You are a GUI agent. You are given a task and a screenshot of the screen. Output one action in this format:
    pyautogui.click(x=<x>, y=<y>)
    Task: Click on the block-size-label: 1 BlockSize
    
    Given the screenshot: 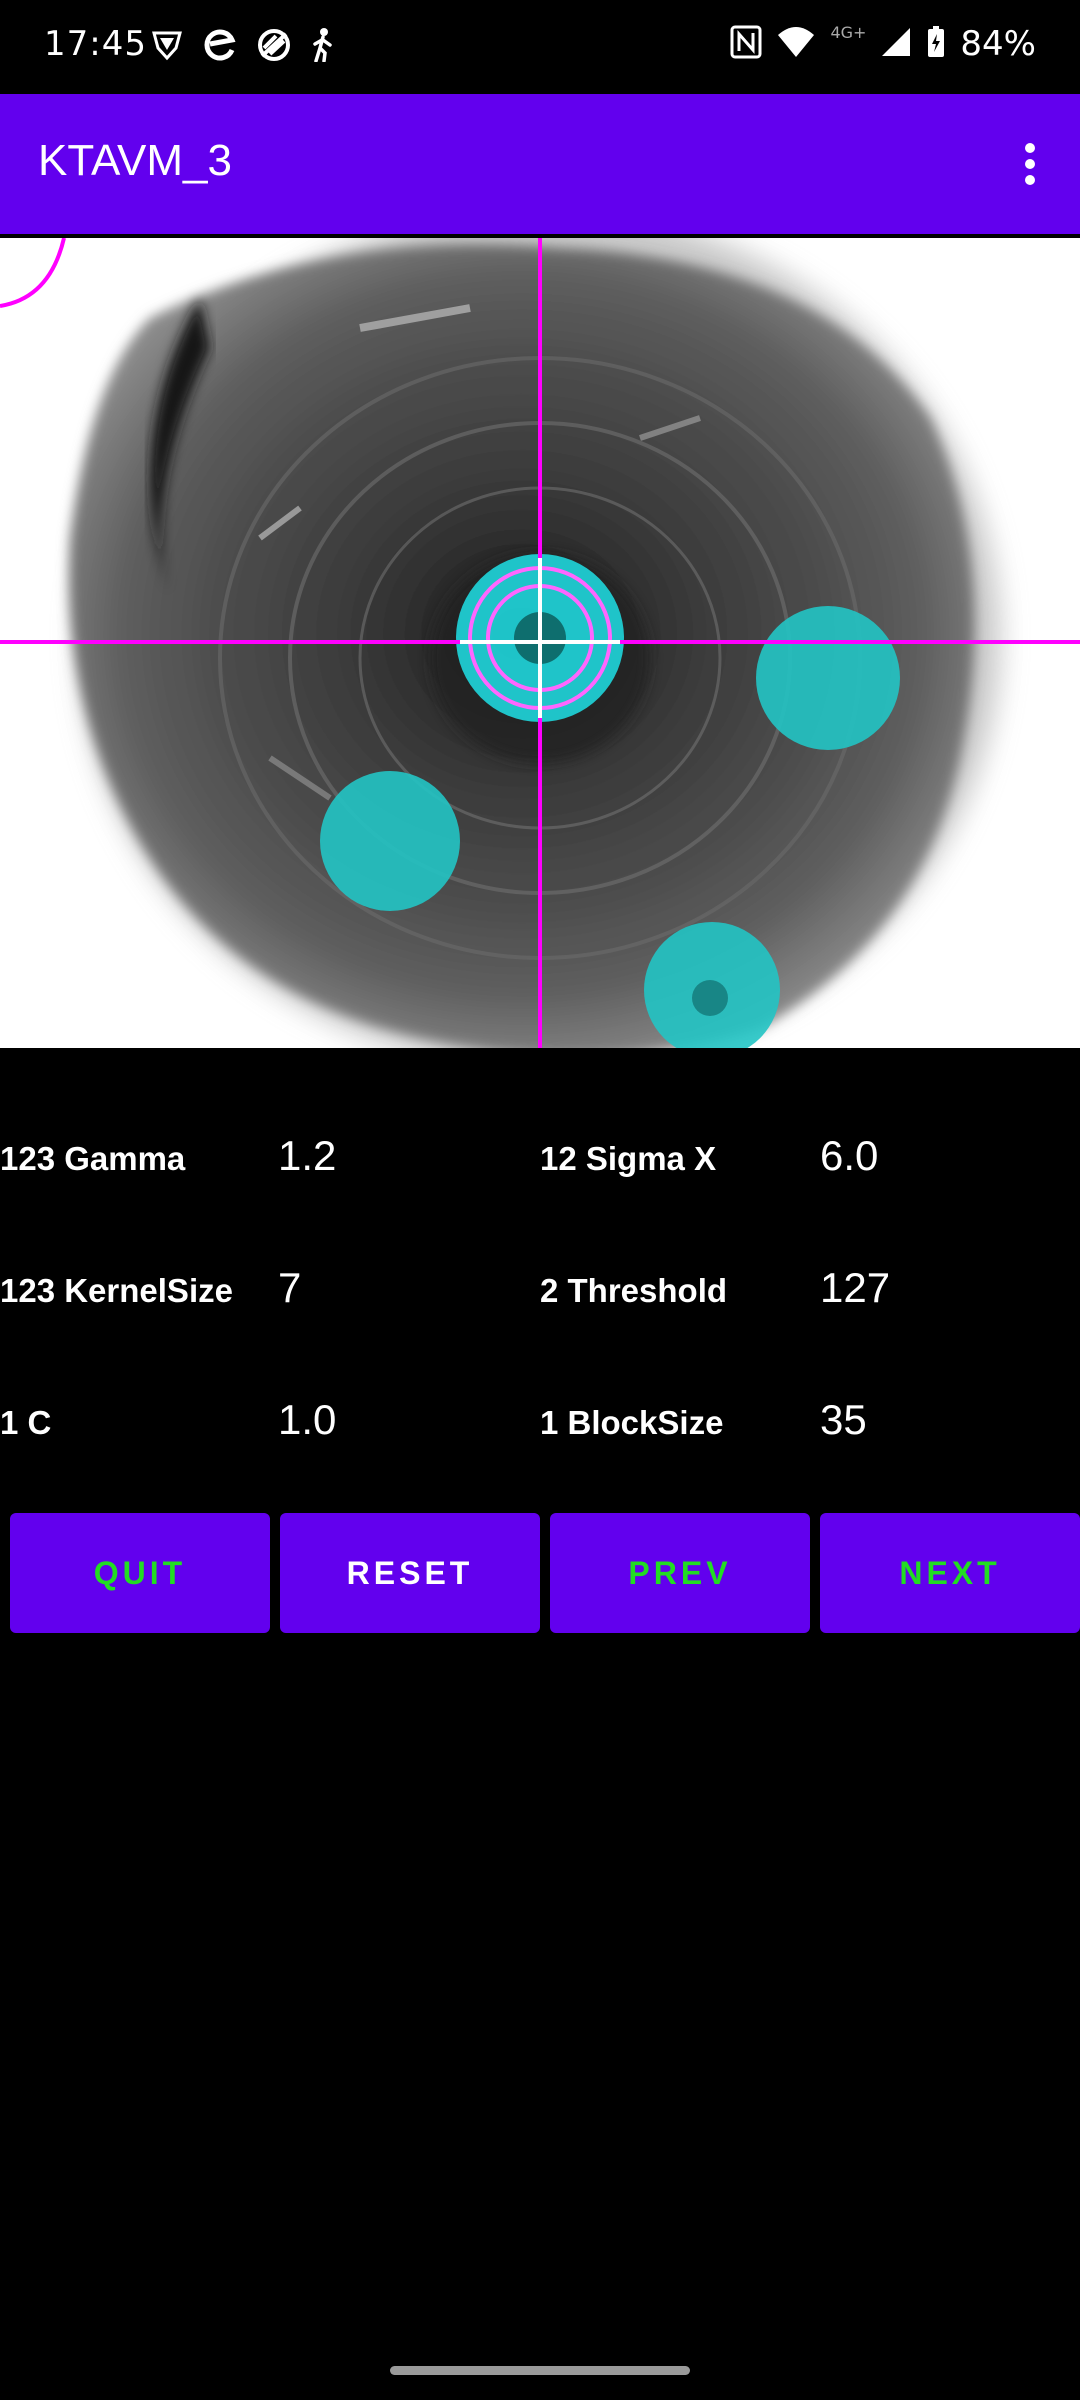 What is the action you would take?
    pyautogui.click(x=632, y=1422)
    